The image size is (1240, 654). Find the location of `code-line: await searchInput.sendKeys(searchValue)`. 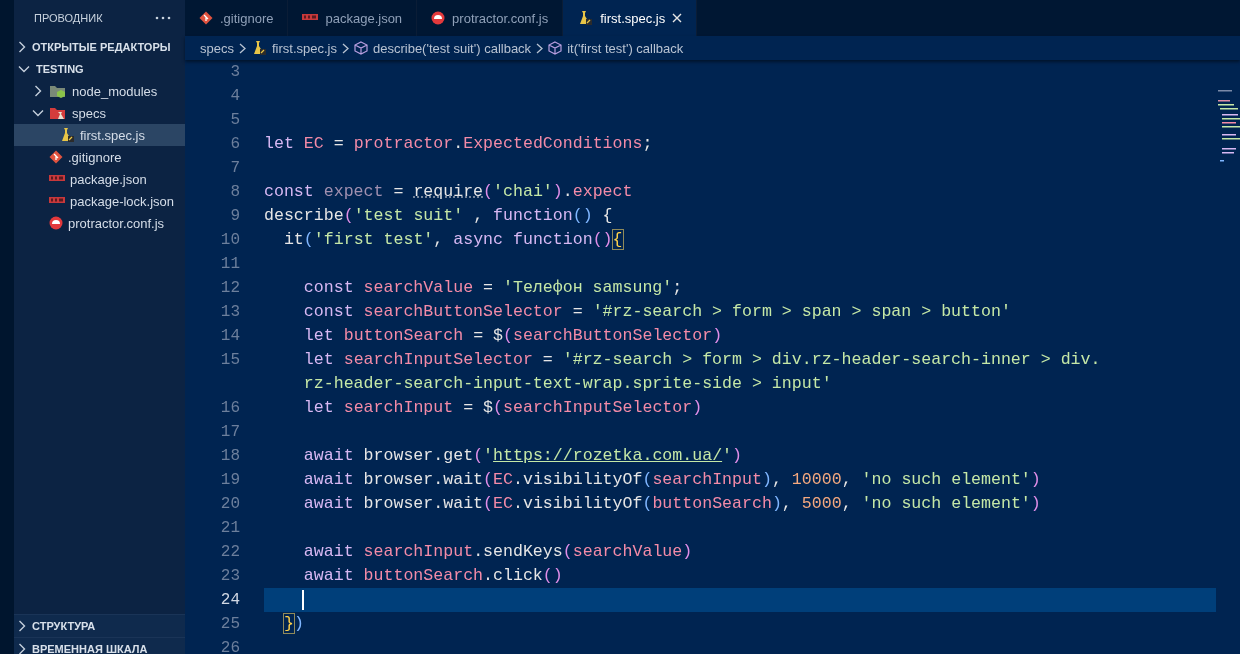

code-line: await searchInput.sendKeys(searchValue) is located at coordinates (497, 552).